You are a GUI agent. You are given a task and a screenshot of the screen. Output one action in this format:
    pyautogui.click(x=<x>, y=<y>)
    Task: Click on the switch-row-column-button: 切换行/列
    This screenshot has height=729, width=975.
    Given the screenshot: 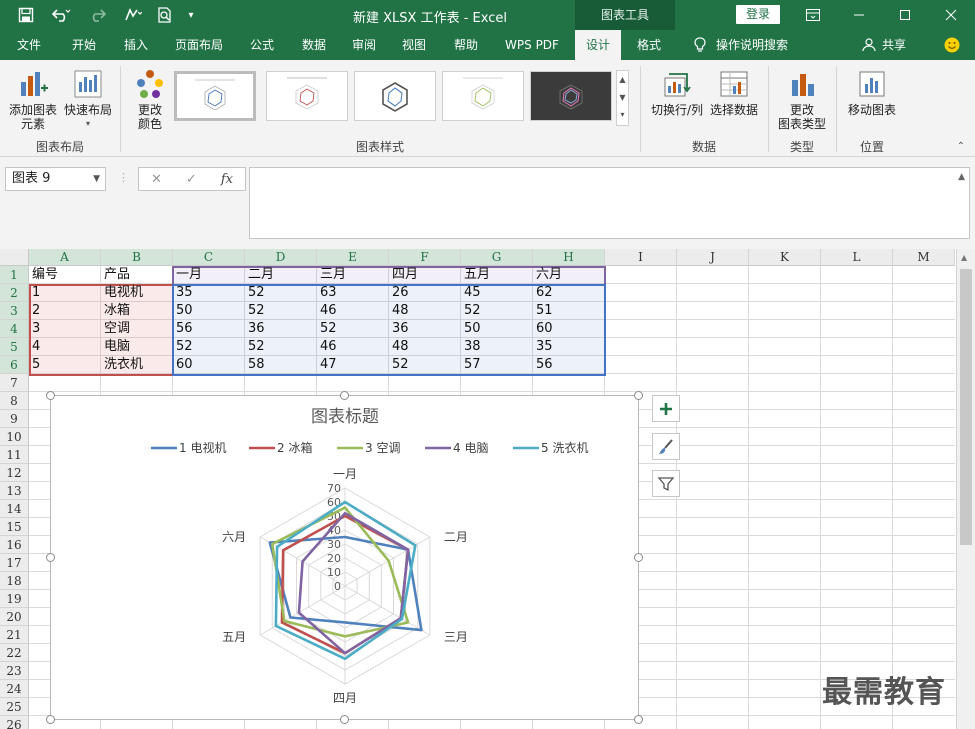 What is the action you would take?
    pyautogui.click(x=677, y=92)
    